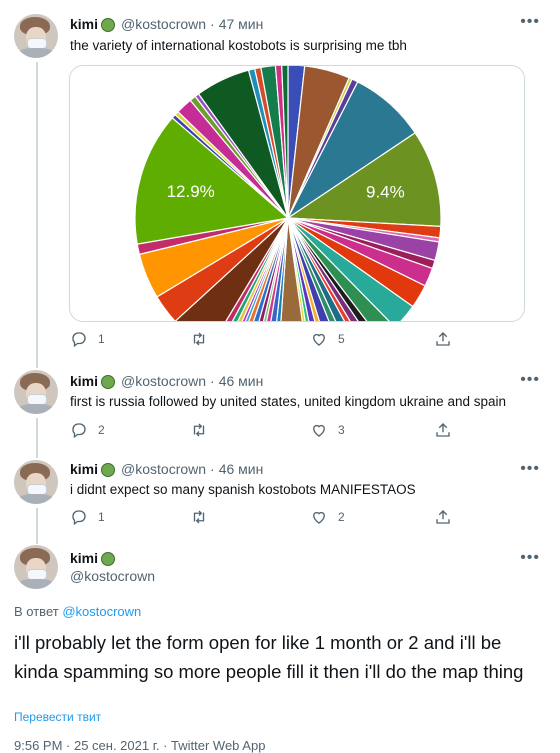  Describe the element at coordinates (101, 430) in the screenshot. I see `reply-count: 2` at that location.